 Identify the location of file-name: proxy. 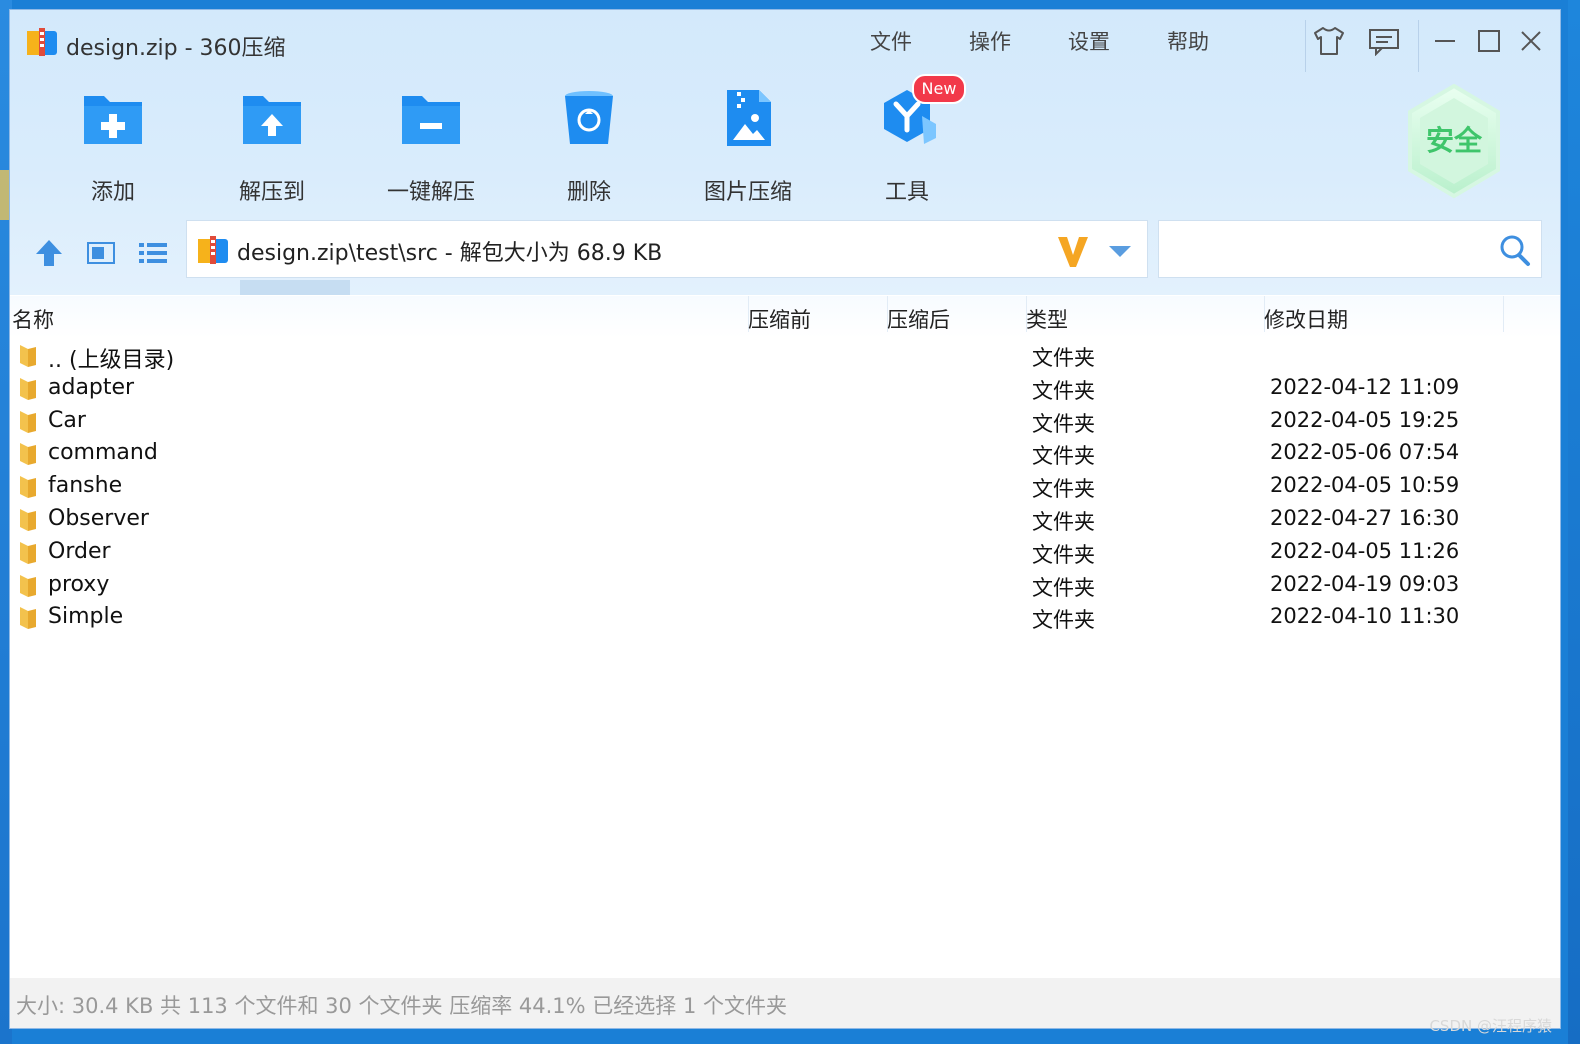
(79, 584).